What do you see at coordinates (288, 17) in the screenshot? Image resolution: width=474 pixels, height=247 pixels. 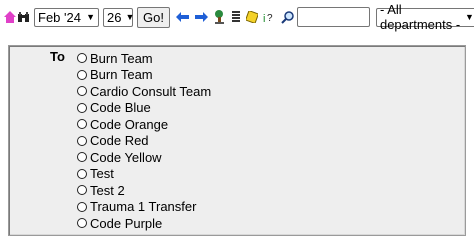 I see `magnifier-icon` at bounding box center [288, 17].